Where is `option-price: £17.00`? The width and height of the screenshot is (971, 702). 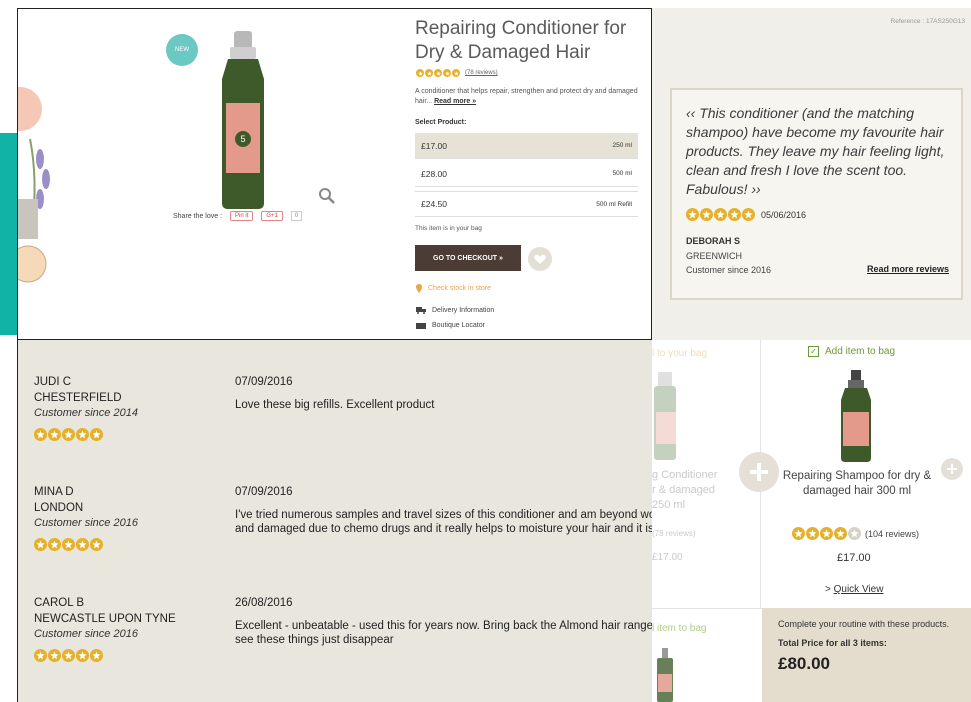
option-price: £17.00 is located at coordinates (434, 145).